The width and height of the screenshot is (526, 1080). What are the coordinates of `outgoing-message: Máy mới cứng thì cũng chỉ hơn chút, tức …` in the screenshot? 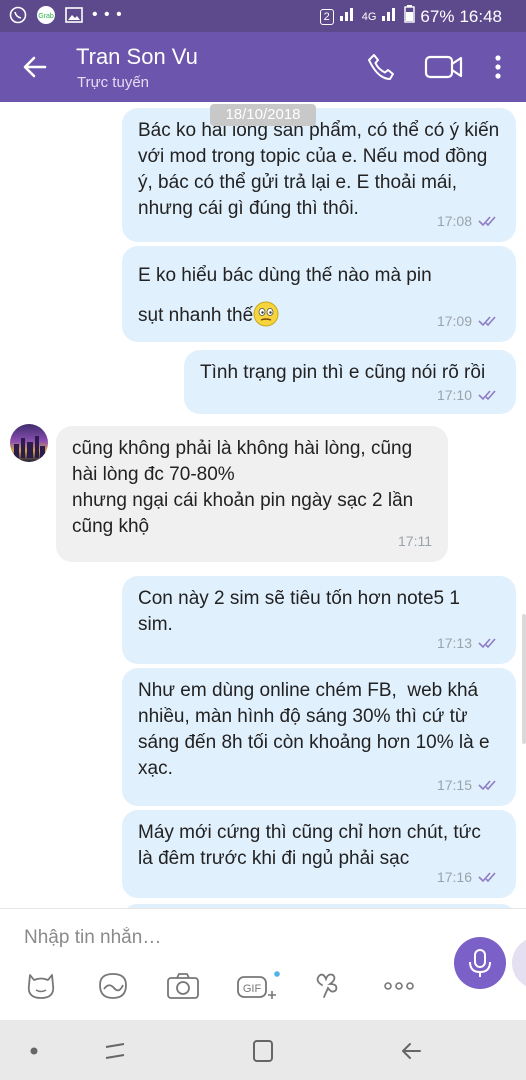 It's located at (319, 854).